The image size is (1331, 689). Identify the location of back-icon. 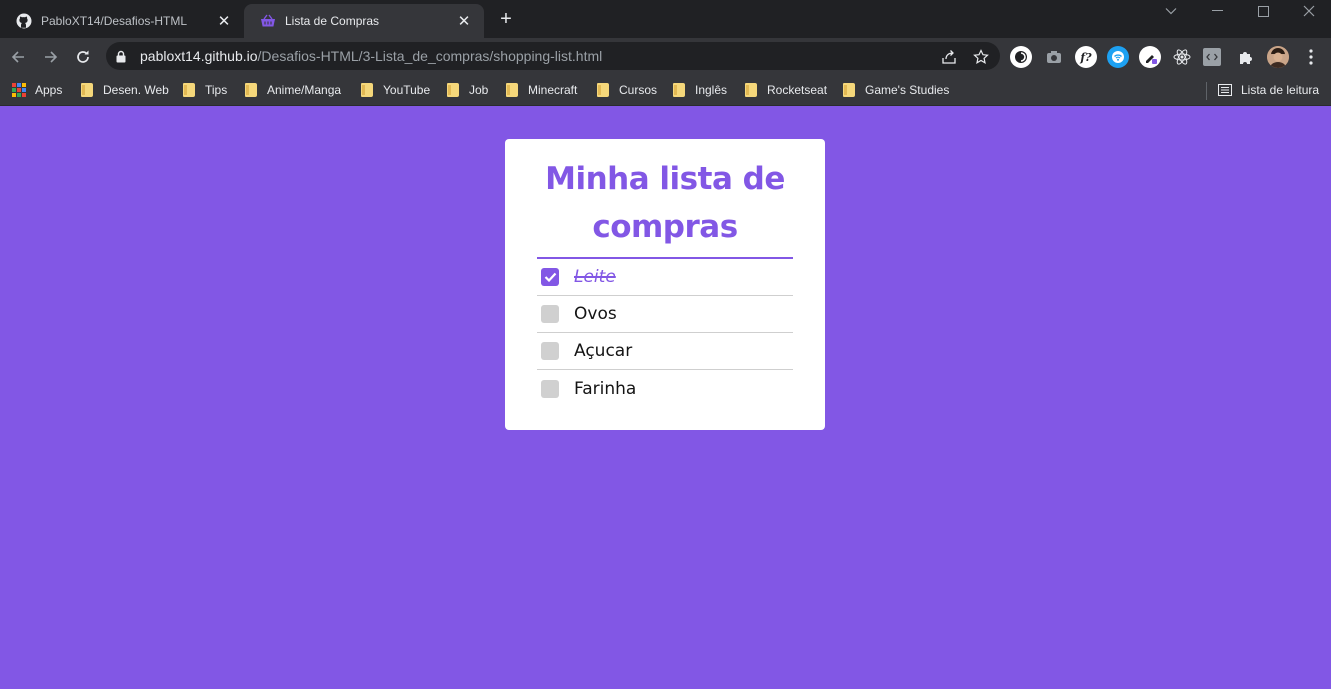
(18, 57).